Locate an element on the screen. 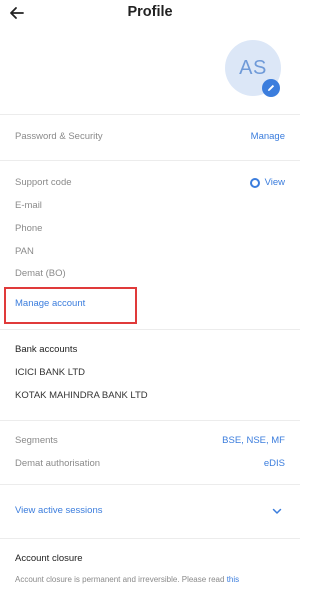  pan-row: PAN is located at coordinates (150, 252).